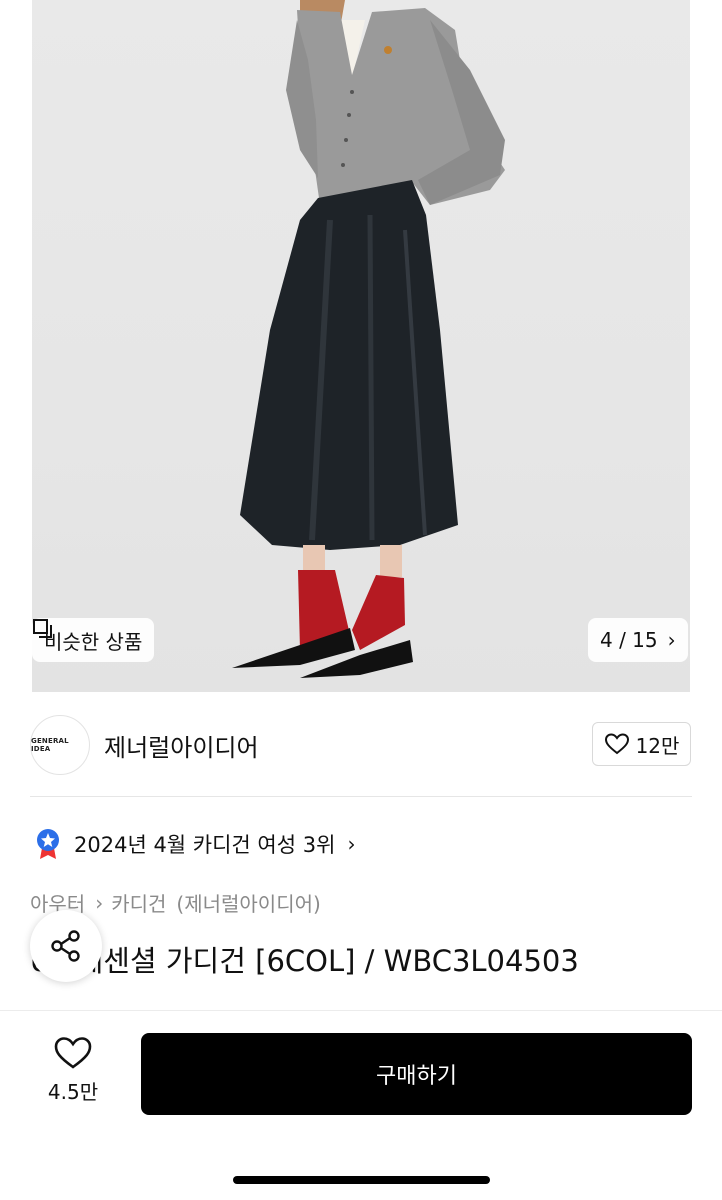  I want to click on breadcrumb-subcategory: 카디건, so click(138, 902).